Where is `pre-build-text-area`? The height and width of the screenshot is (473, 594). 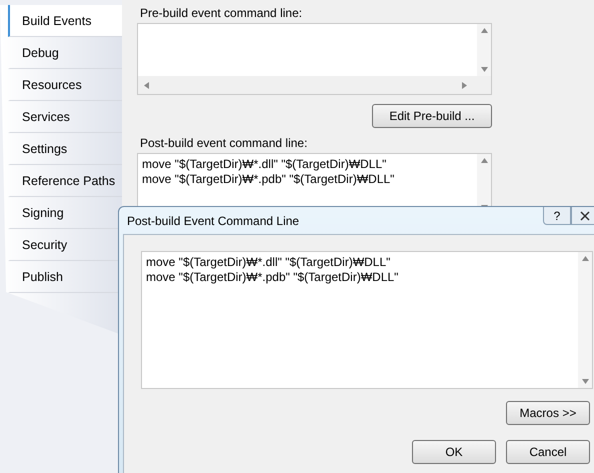
pre-build-text-area is located at coordinates (314, 59).